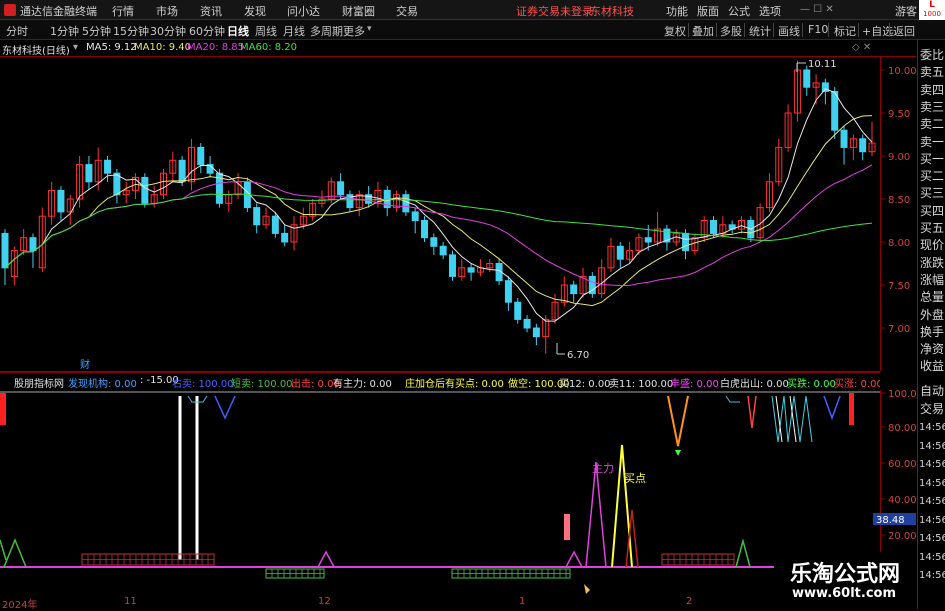 Image resolution: width=945 pixels, height=611 pixels. What do you see at coordinates (36, 49) in the screenshot?
I see `legend-title: 东材科技(日线)` at bounding box center [36, 49].